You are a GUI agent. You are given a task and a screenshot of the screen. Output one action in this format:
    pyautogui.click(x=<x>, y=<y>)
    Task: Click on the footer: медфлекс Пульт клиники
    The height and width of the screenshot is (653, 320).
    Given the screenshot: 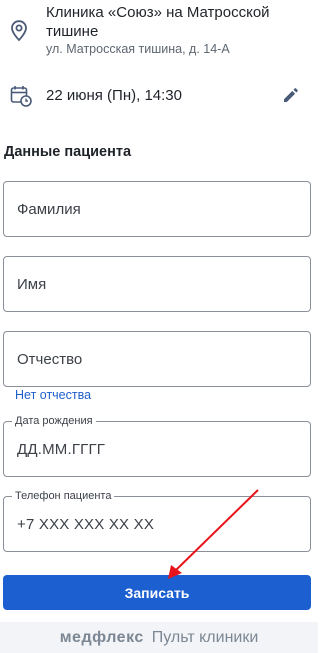 What is the action you would take?
    pyautogui.click(x=159, y=637)
    